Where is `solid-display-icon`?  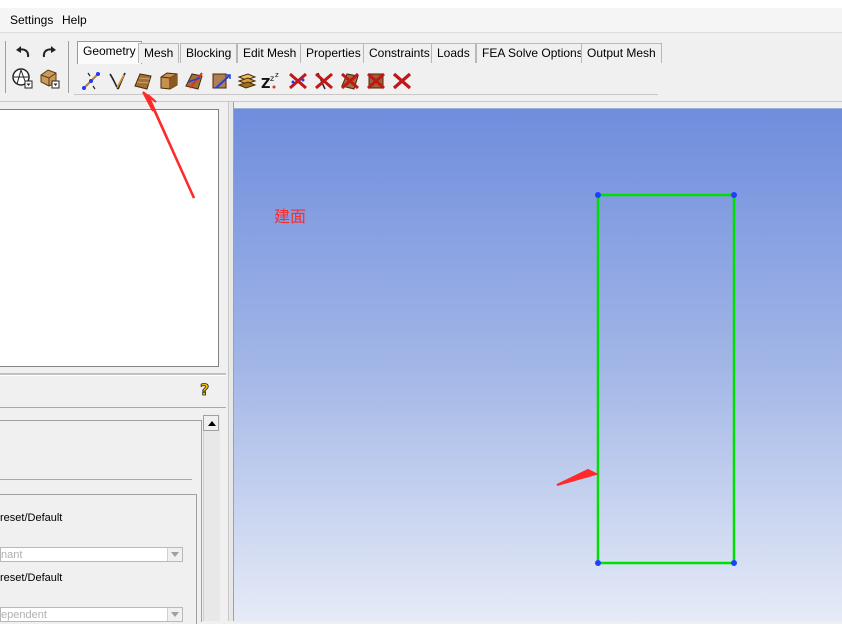
solid-display-icon is located at coordinates (49, 78).